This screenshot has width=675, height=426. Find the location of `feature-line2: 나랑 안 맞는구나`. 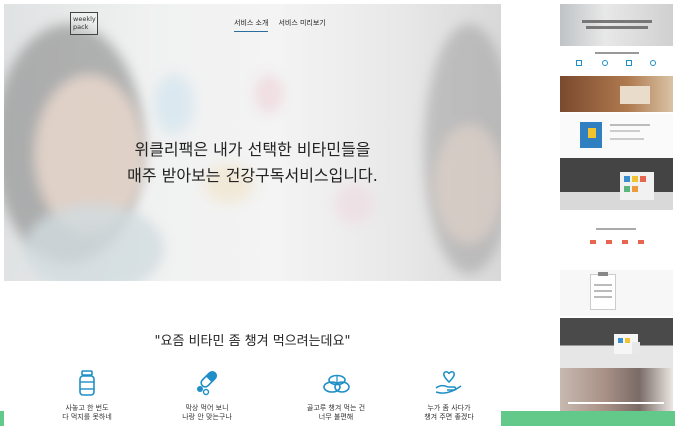

feature-line2: 나랑 안 맞는구나 is located at coordinates (207, 417).